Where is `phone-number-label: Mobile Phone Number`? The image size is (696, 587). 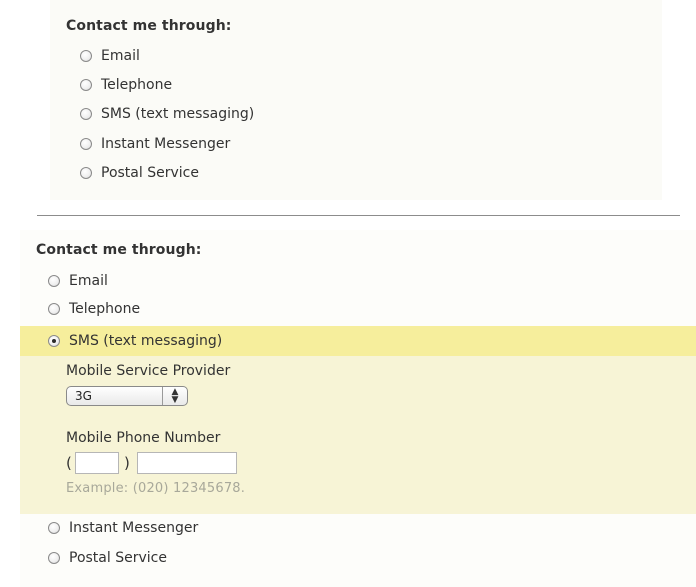 phone-number-label: Mobile Phone Number is located at coordinates (143, 438).